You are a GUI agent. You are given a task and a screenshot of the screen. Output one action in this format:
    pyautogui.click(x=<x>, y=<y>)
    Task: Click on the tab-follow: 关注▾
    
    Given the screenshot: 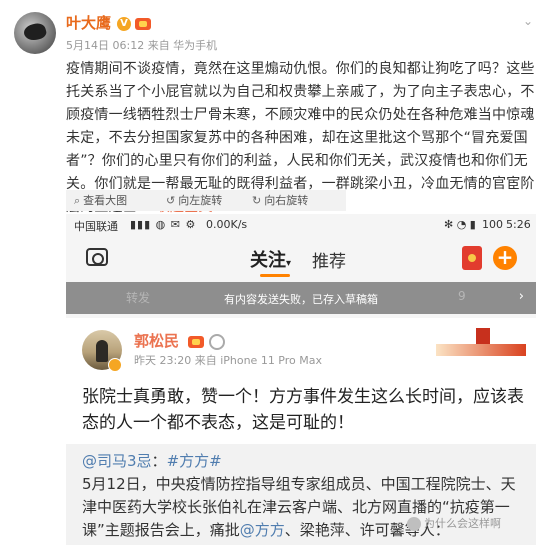 What is the action you would take?
    pyautogui.click(x=270, y=259)
    